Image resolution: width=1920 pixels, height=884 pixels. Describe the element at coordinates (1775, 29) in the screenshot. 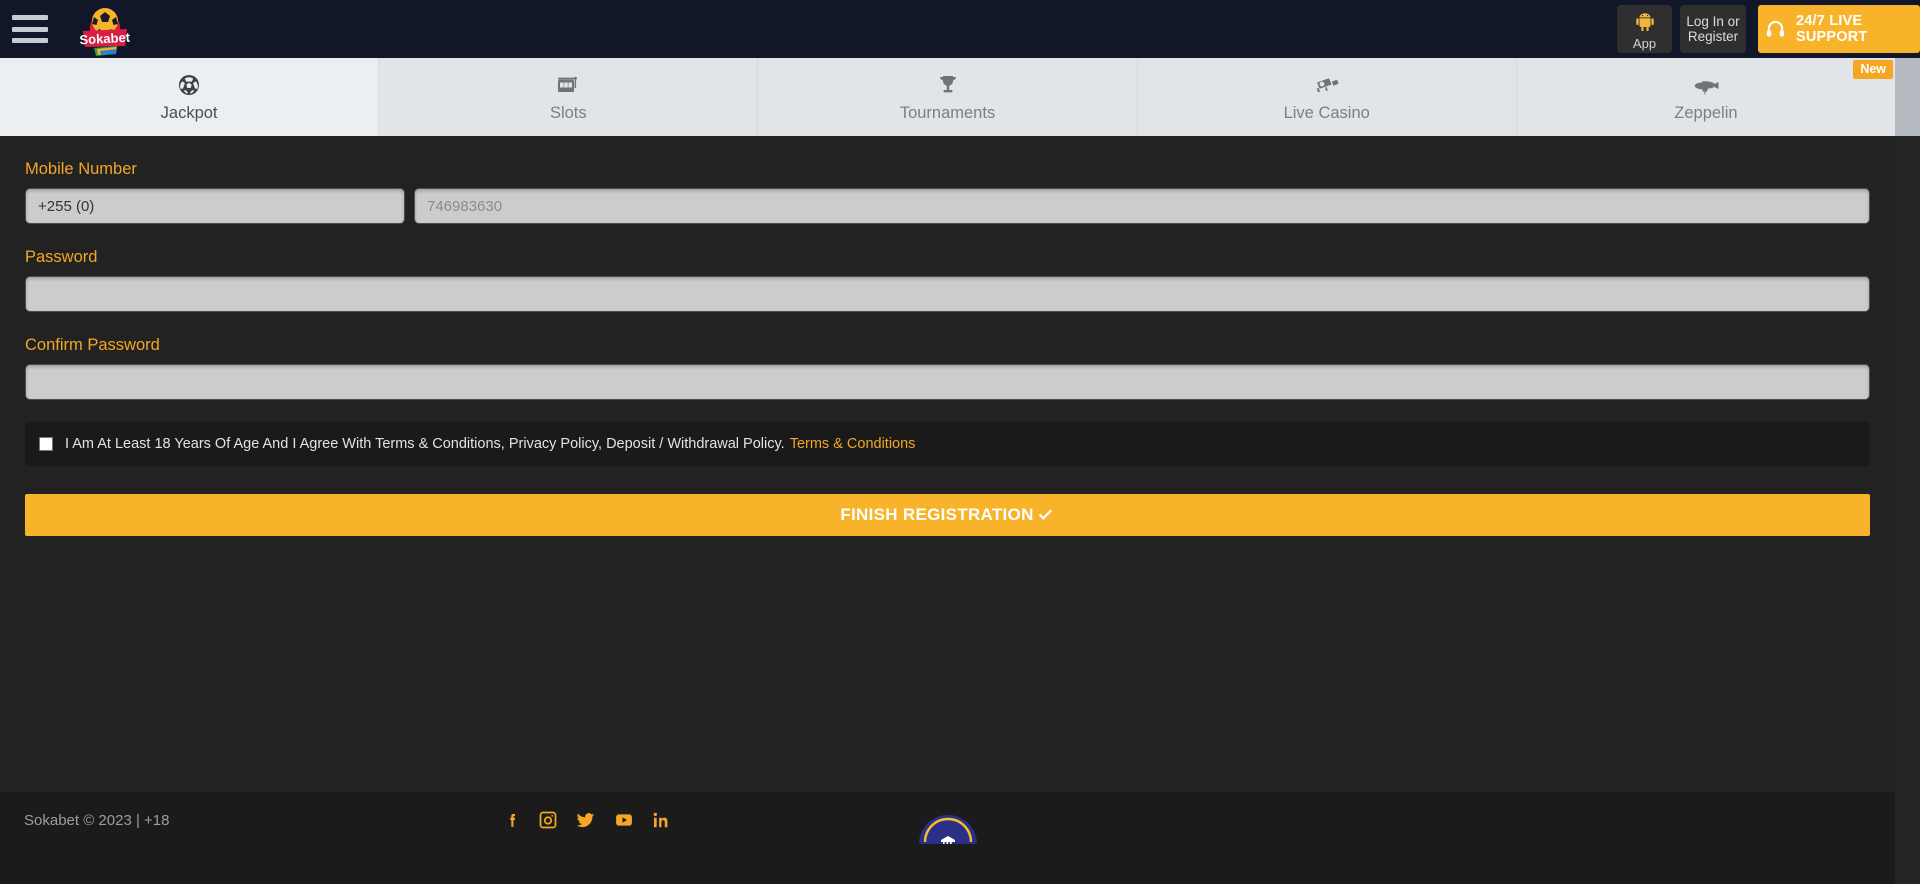

I see `headset-icon` at that location.